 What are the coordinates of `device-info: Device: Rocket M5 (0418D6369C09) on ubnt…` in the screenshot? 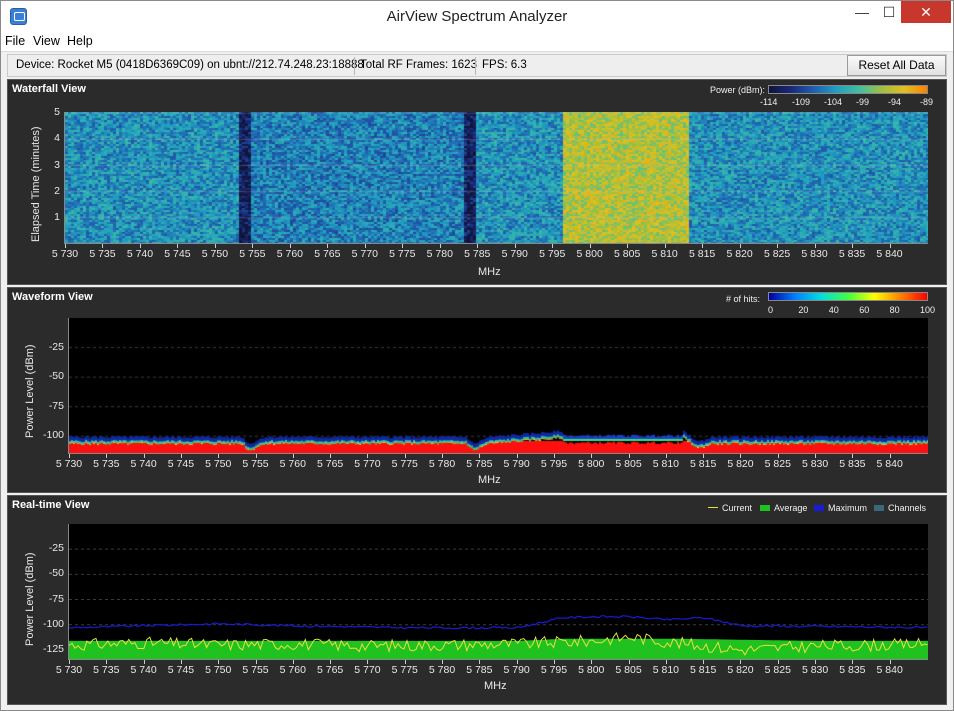 It's located at (190, 65).